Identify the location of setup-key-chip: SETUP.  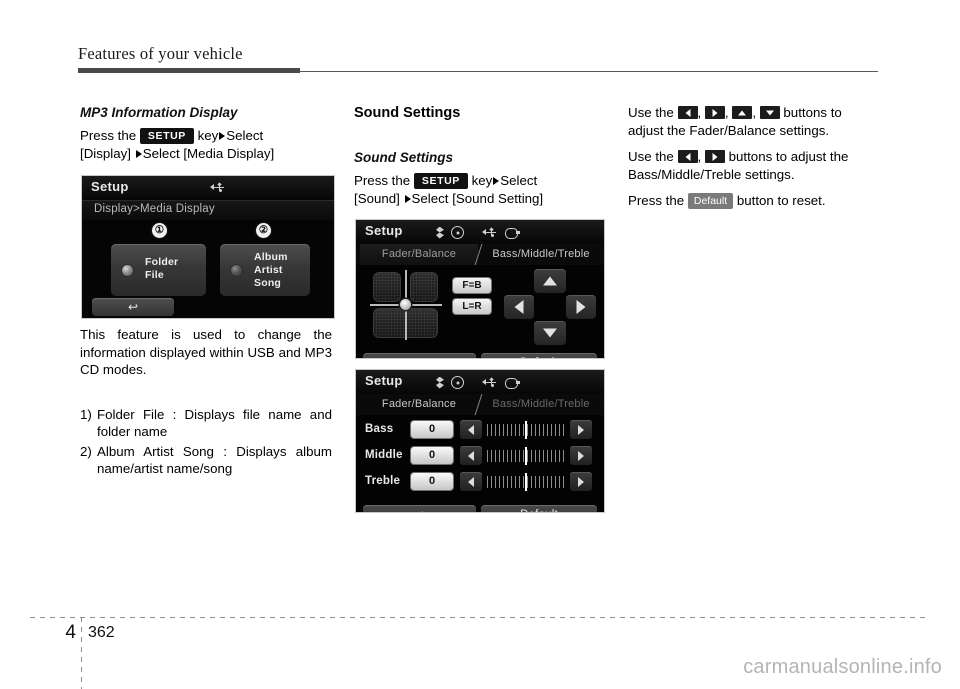
(166, 136).